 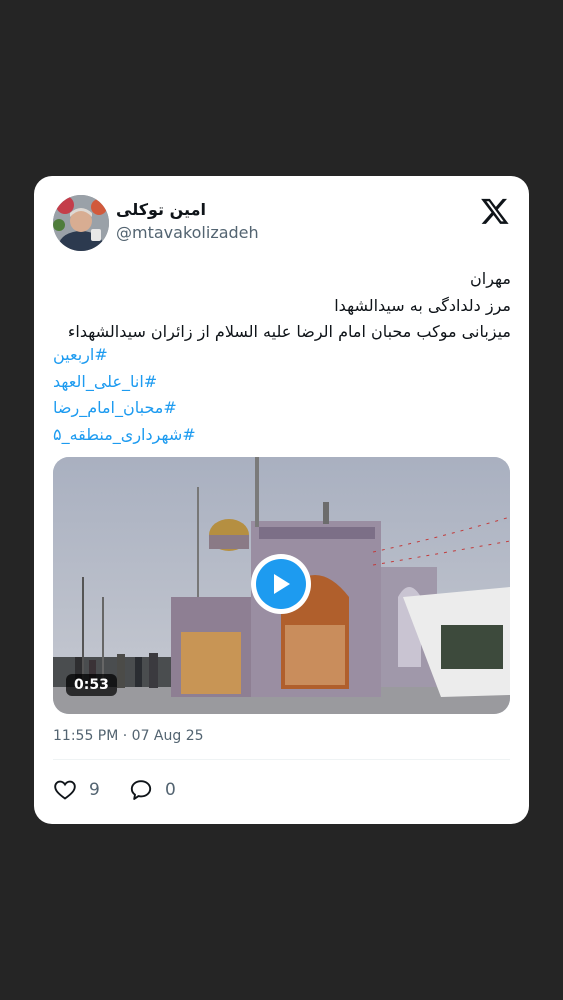 I want to click on hashtag-link: #انا_علی_العهد, so click(x=124, y=382).